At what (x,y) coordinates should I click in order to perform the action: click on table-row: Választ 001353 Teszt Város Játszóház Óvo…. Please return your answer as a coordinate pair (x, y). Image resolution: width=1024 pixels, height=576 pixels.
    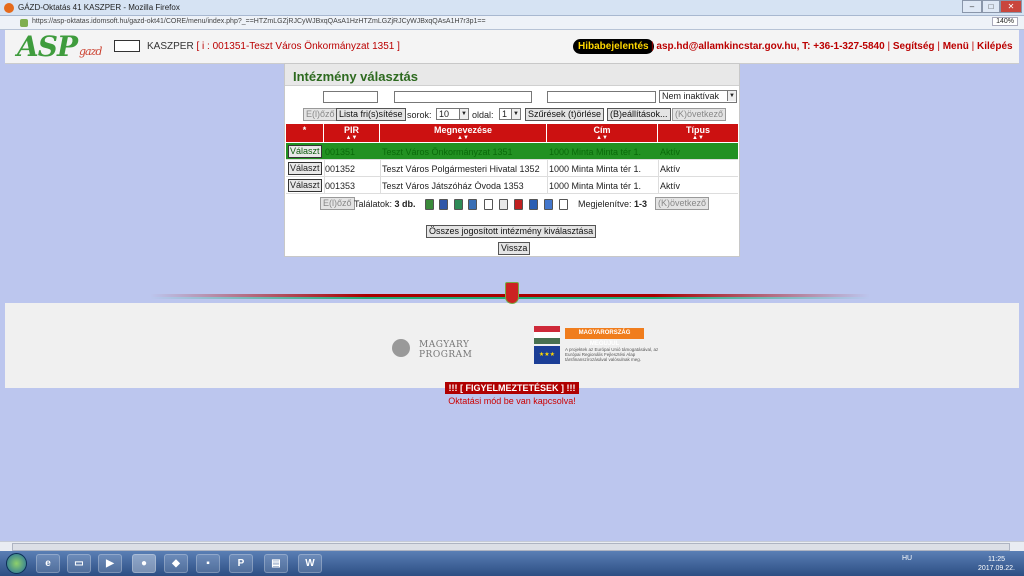
    Looking at the image, I should click on (512, 185).